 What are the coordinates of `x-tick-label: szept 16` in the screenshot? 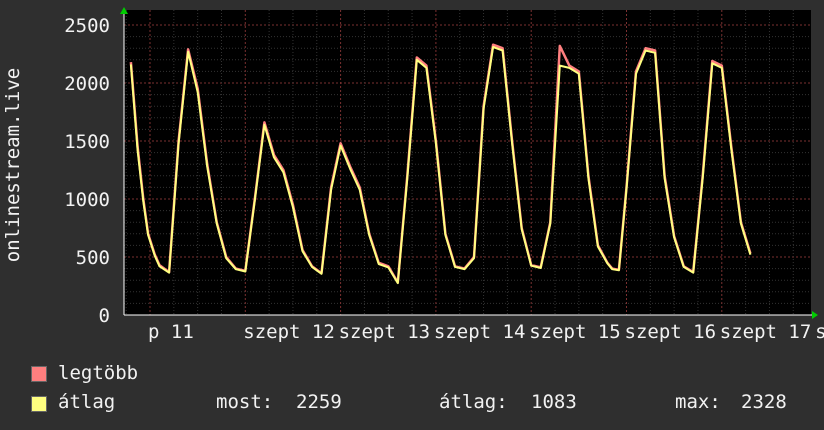 It's located at (671, 332).